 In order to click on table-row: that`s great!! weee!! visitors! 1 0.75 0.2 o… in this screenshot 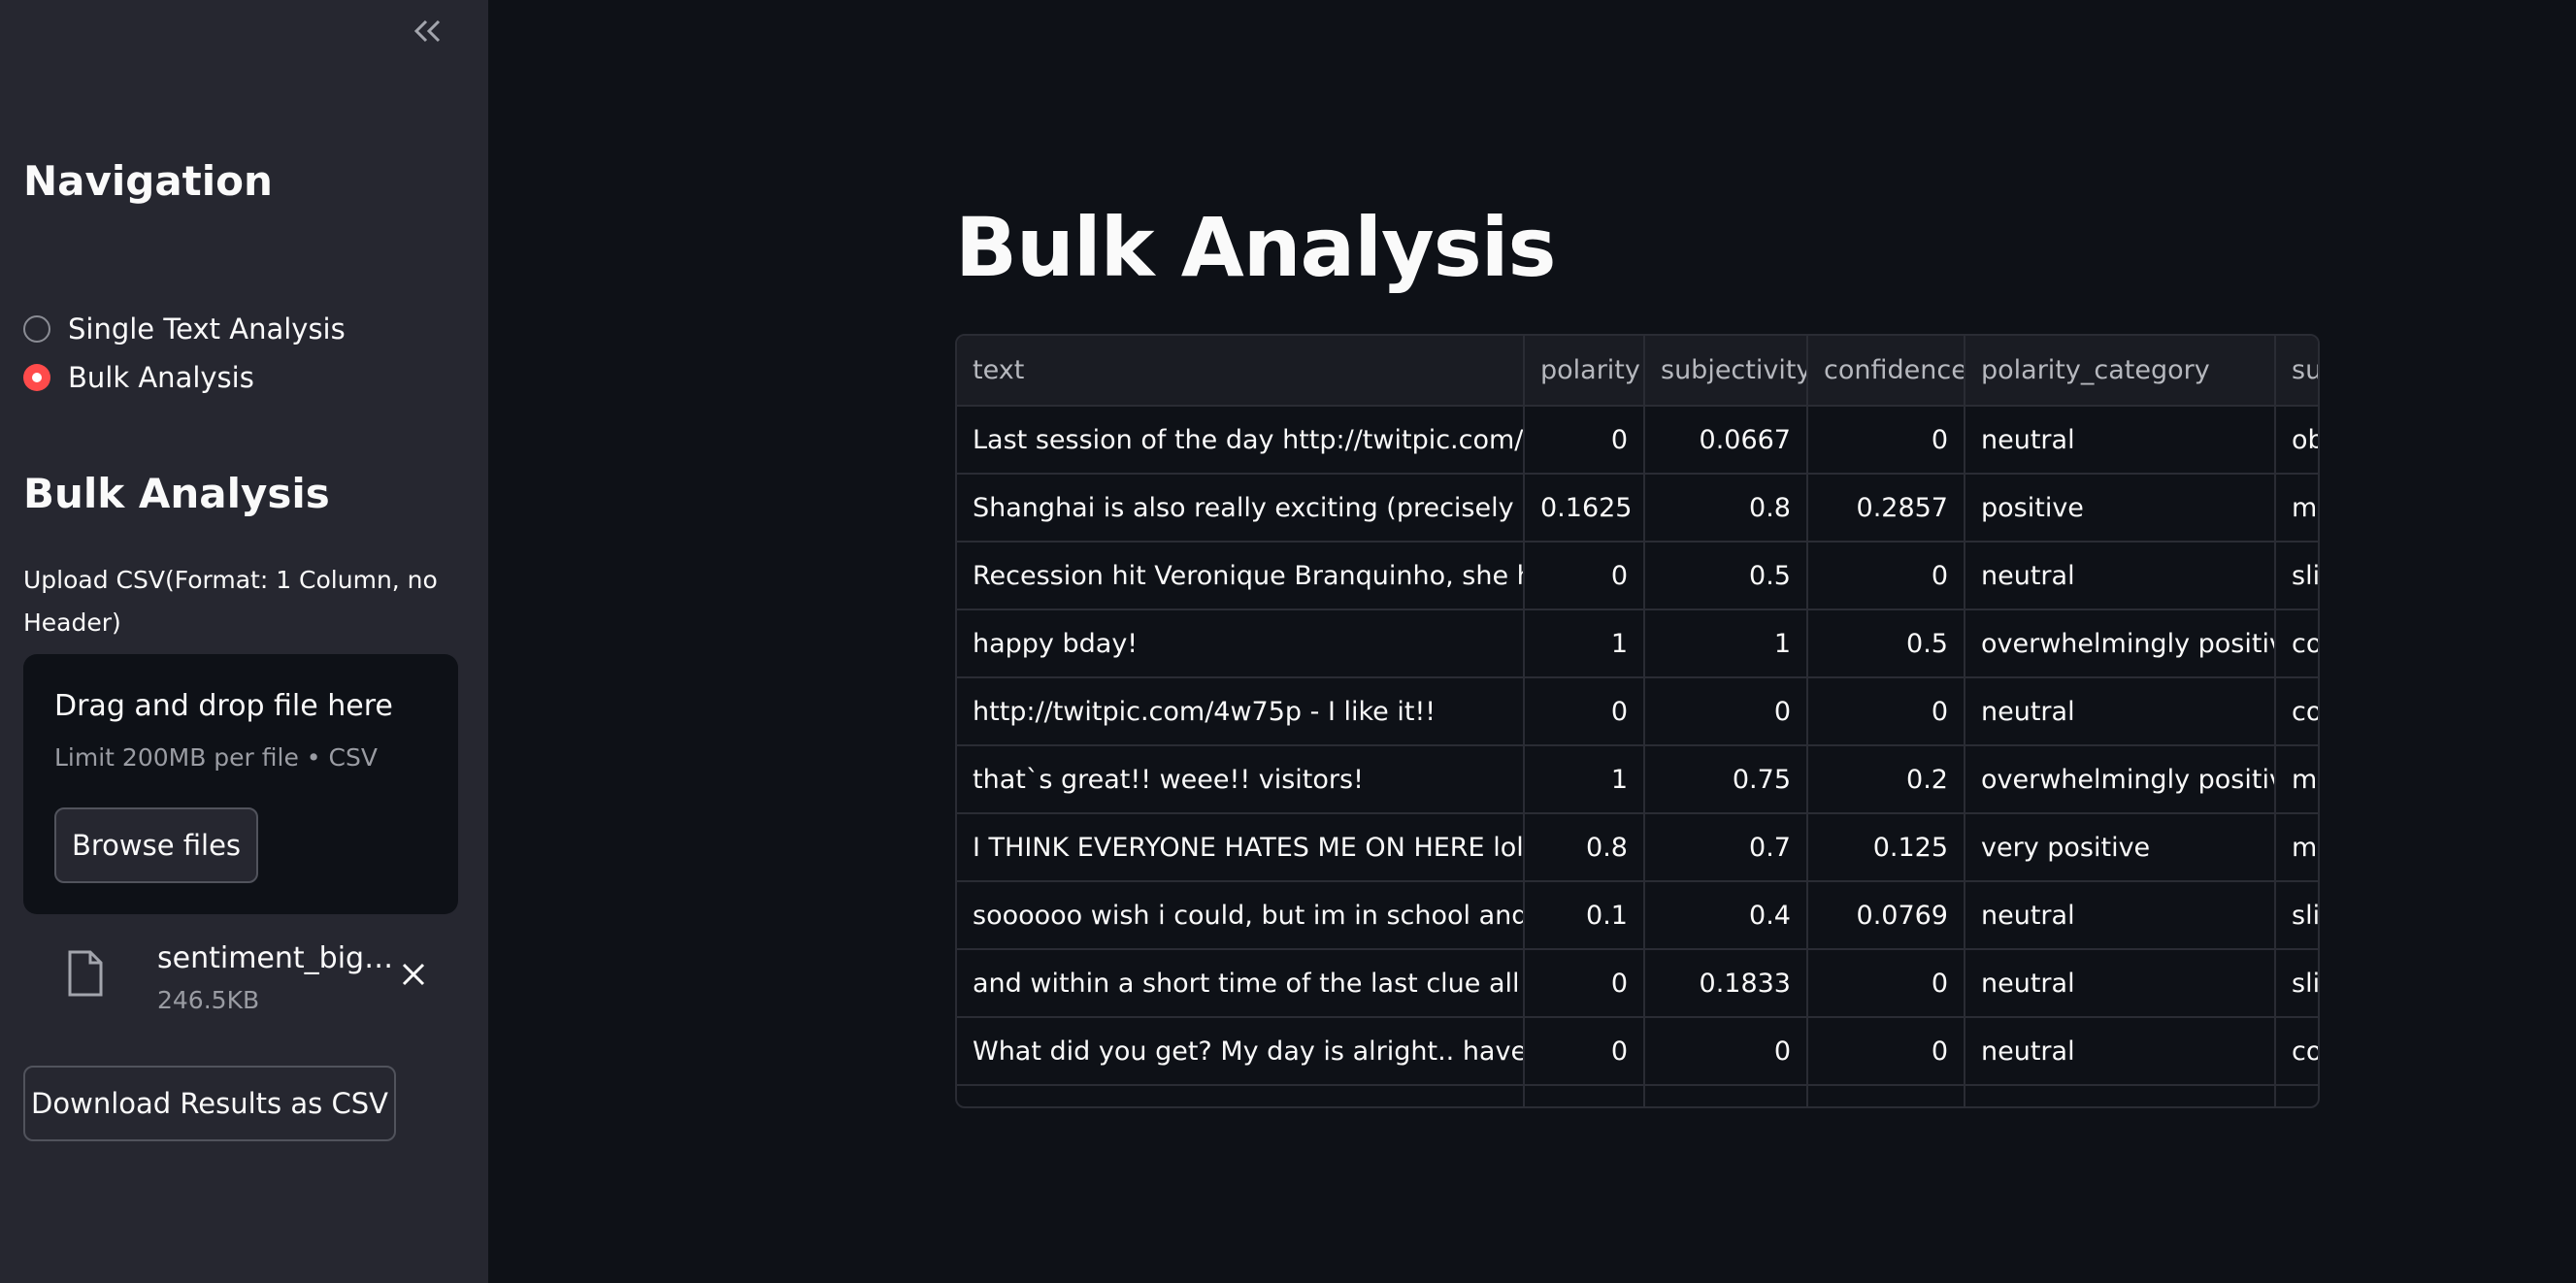, I will do `click(1637, 780)`.